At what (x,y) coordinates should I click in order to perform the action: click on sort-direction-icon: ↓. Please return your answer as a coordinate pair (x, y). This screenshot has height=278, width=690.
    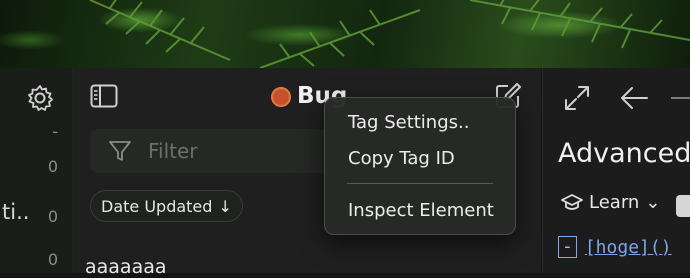
    Looking at the image, I should click on (225, 206).